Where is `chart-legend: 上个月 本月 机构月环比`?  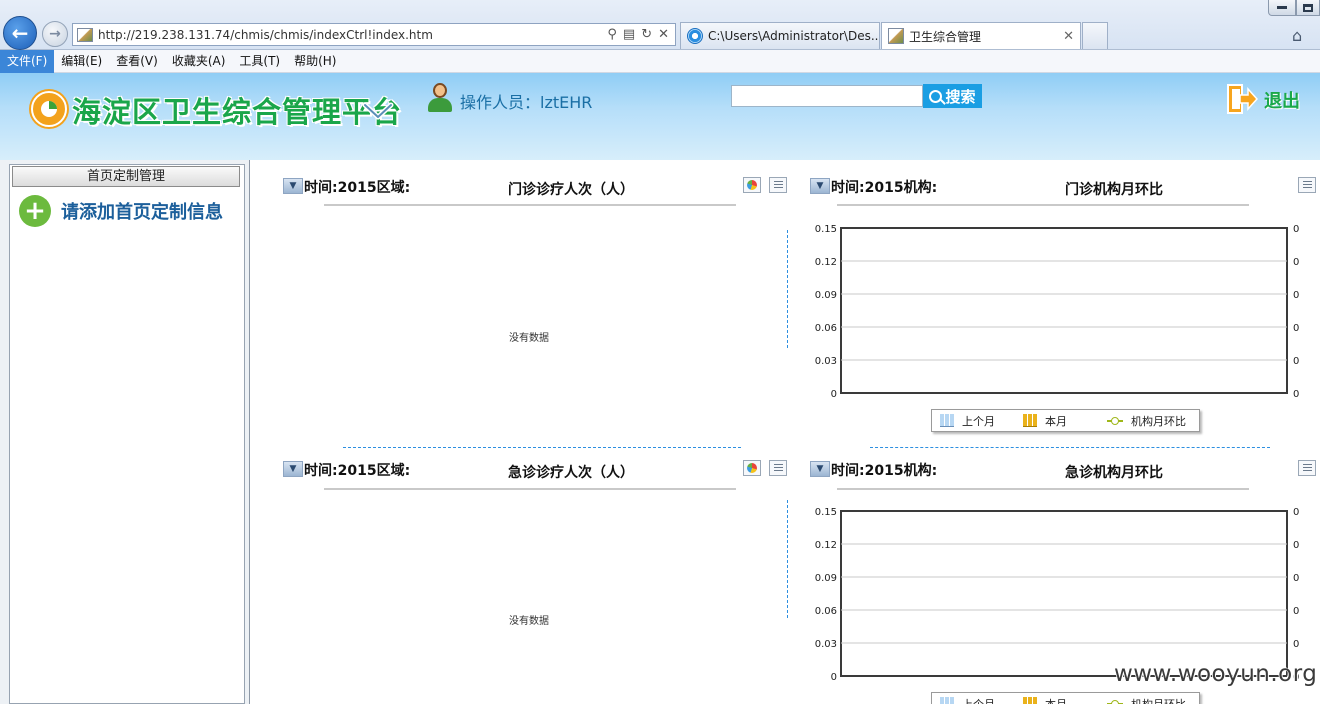 chart-legend: 上个月 本月 机构月环比 is located at coordinates (1065, 698).